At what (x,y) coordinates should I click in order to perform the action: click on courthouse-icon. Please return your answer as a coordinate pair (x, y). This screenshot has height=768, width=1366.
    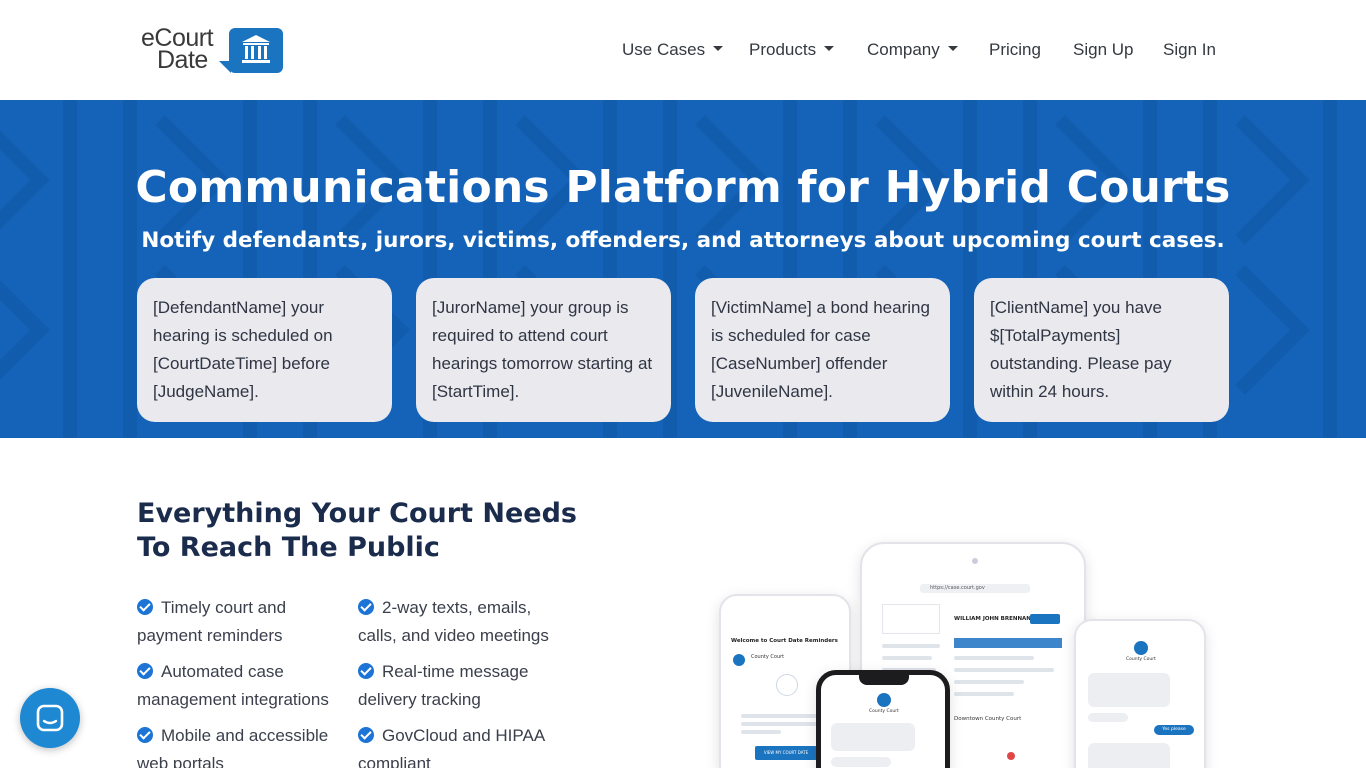
    Looking at the image, I should click on (256, 50).